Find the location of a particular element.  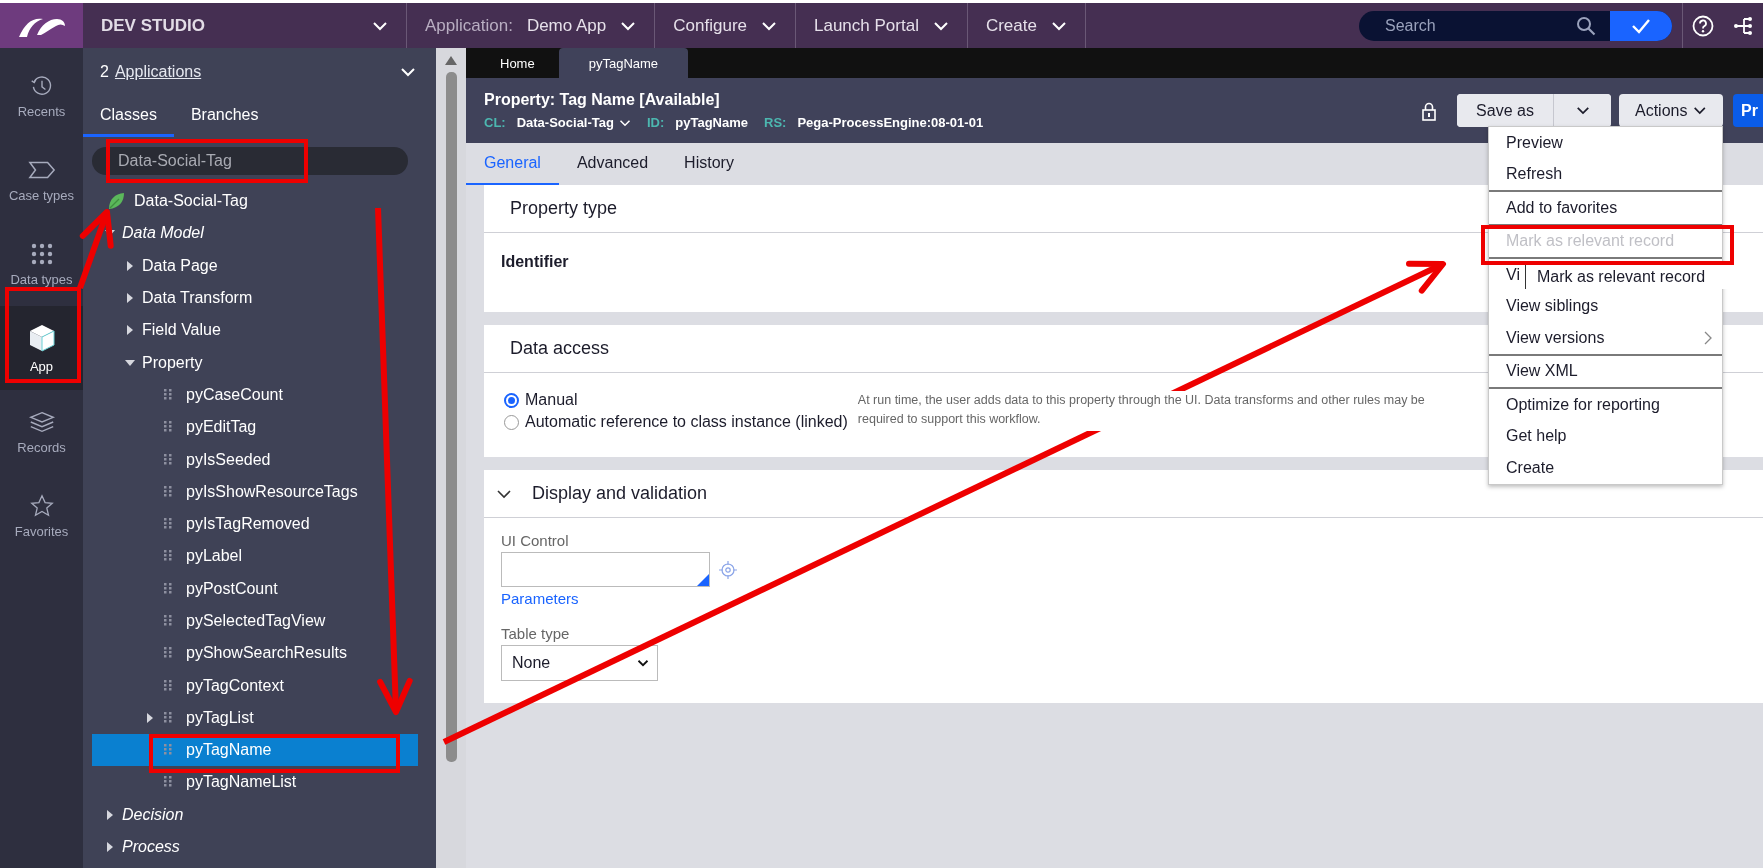

hierarchy-icon is located at coordinates (1743, 25).